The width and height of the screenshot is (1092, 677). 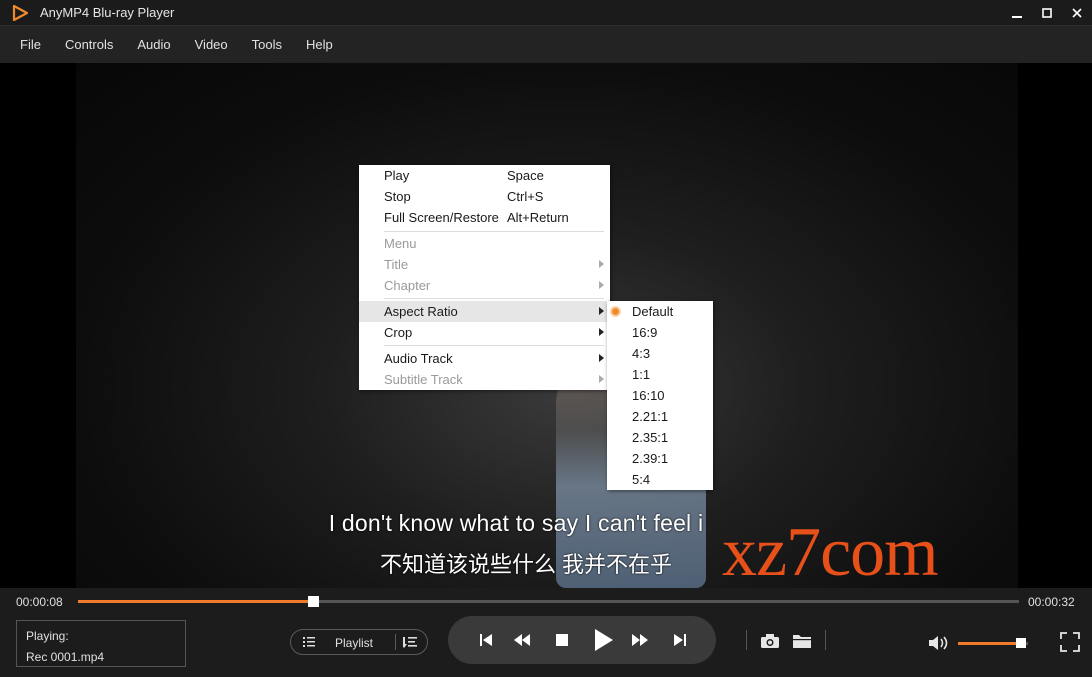 I want to click on menu-video: Video, so click(x=211, y=45).